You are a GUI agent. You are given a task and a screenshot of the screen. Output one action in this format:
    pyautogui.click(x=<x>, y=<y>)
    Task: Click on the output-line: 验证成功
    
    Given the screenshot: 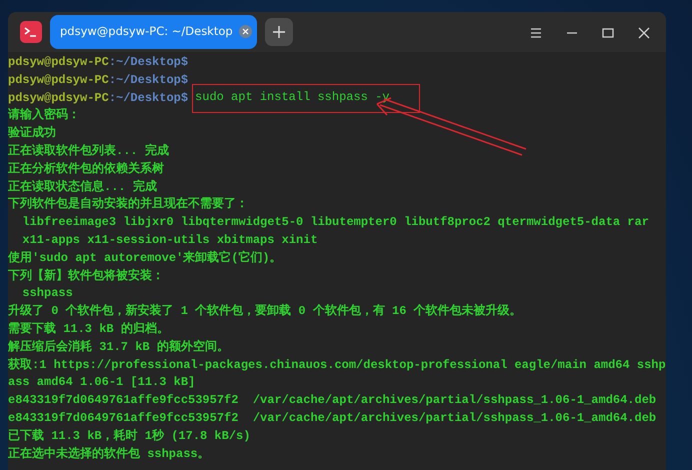 What is the action you would take?
    pyautogui.click(x=32, y=133)
    